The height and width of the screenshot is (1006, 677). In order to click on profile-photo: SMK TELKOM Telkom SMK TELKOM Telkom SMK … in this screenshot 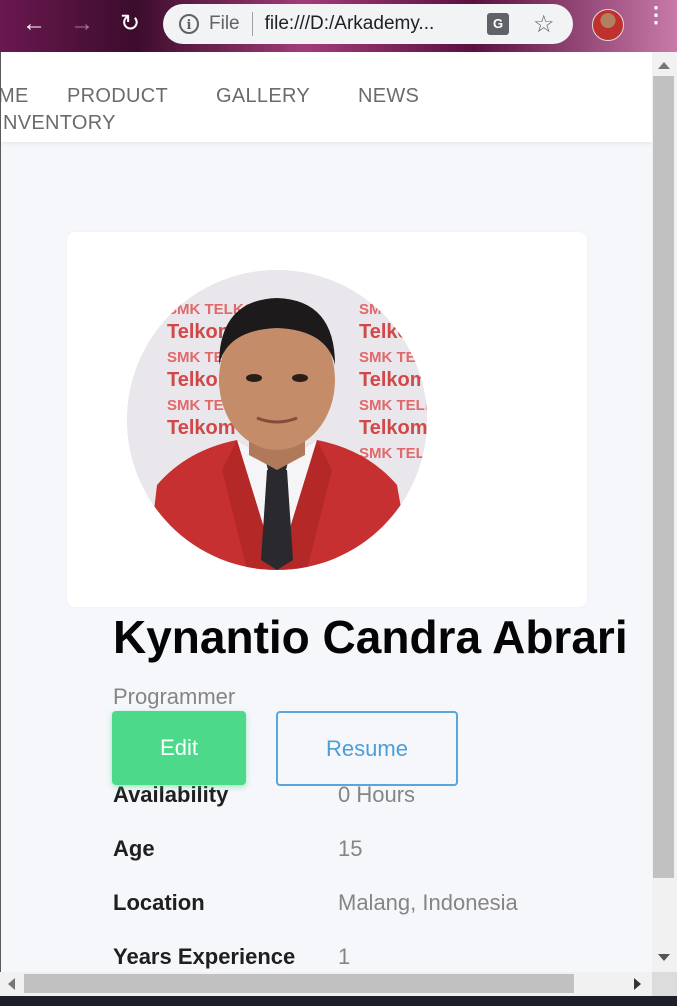, I will do `click(277, 420)`.